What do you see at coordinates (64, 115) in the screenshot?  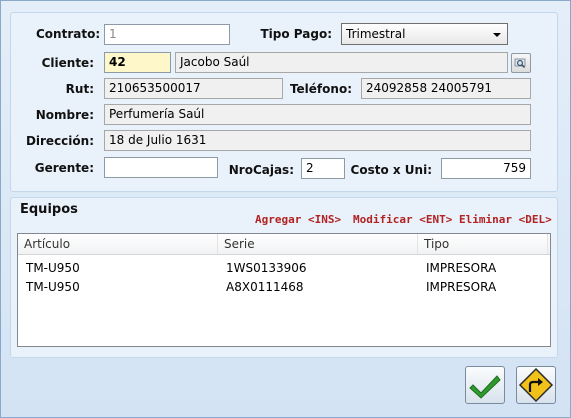 I see `nombre-label: Nombre:` at bounding box center [64, 115].